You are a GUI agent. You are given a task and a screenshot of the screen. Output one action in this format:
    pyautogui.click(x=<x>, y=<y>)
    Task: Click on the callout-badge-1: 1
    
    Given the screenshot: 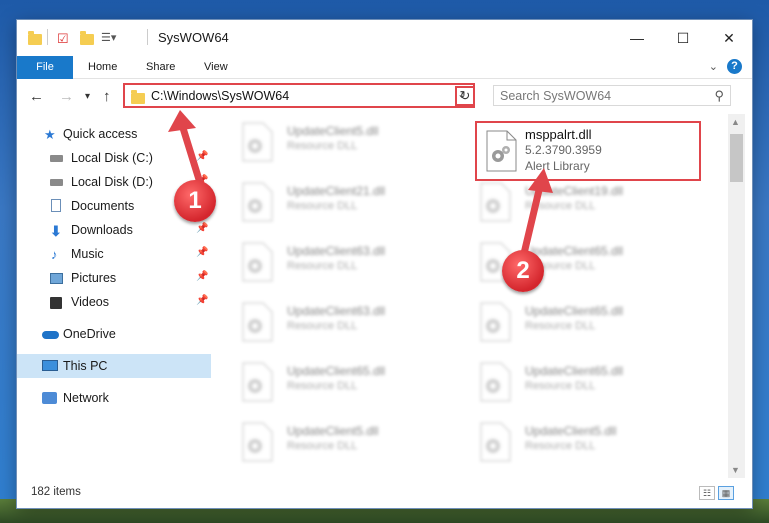 What is the action you would take?
    pyautogui.click(x=195, y=201)
    